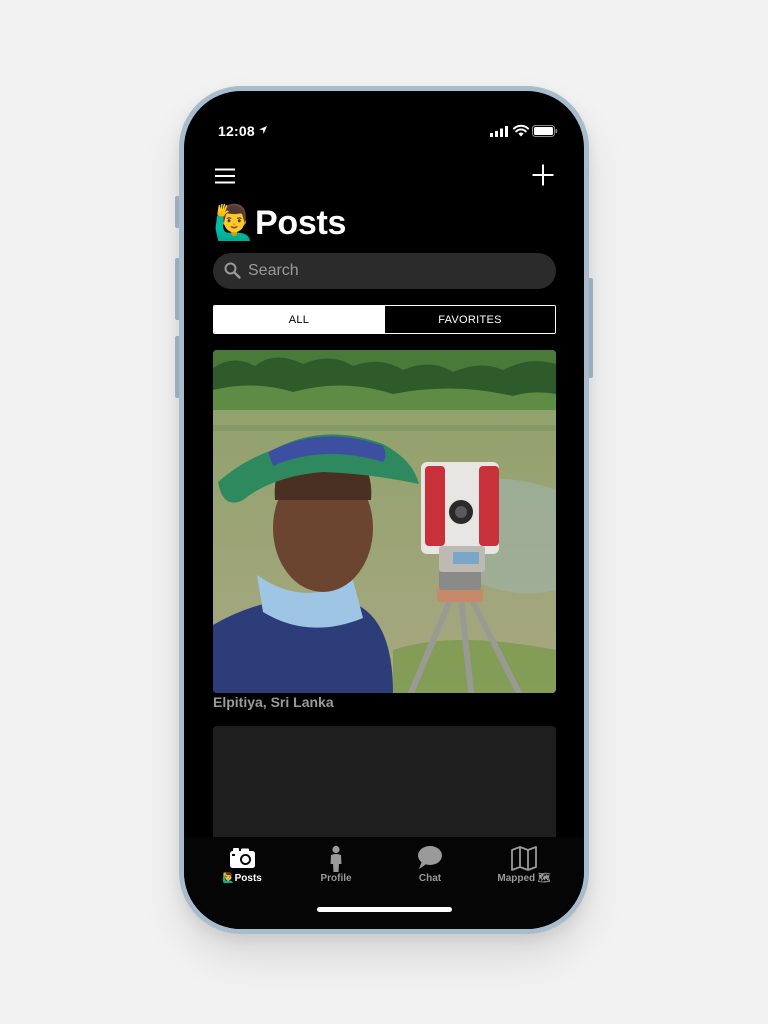 The image size is (768, 1024). What do you see at coordinates (225, 176) in the screenshot?
I see `hamburger-menu-icon` at bounding box center [225, 176].